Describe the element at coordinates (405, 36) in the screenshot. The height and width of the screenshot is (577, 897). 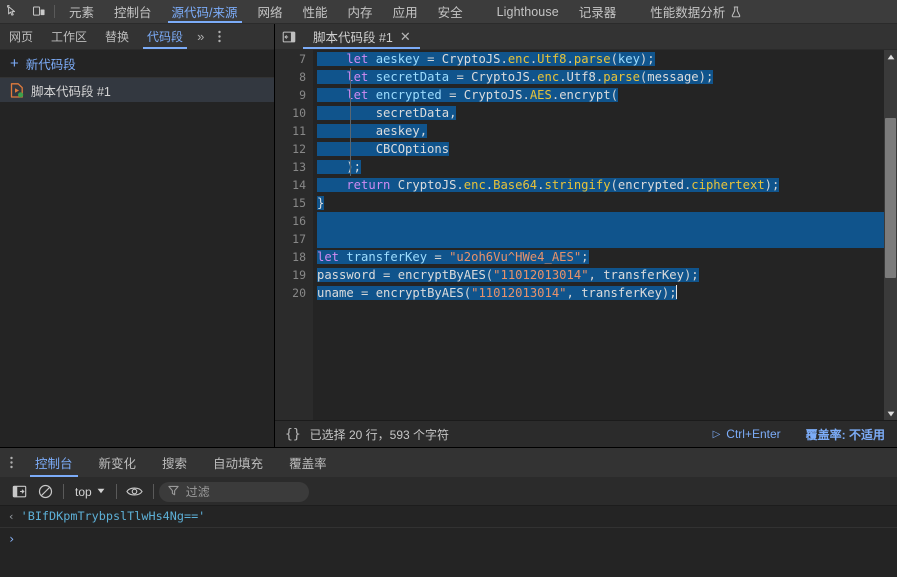
I see `close-icon: ✕` at that location.